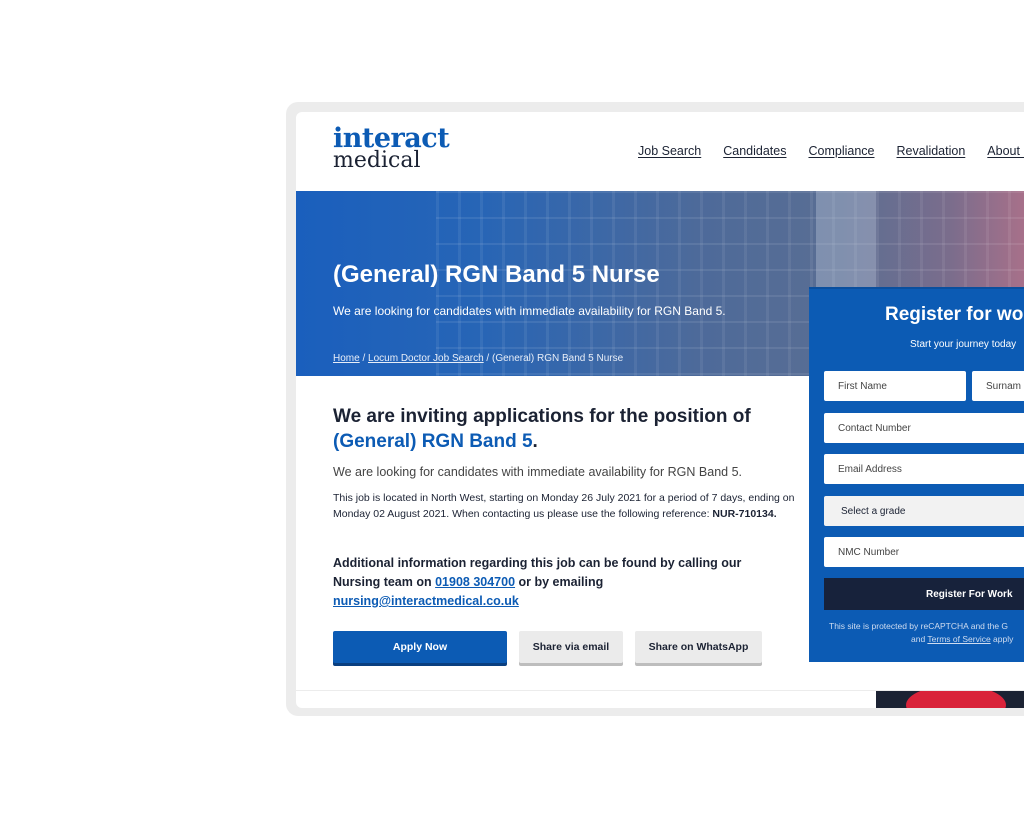 This screenshot has height=820, width=1024. I want to click on breadcrumb-current: (General) RGN Band 5 Nurse, so click(558, 358).